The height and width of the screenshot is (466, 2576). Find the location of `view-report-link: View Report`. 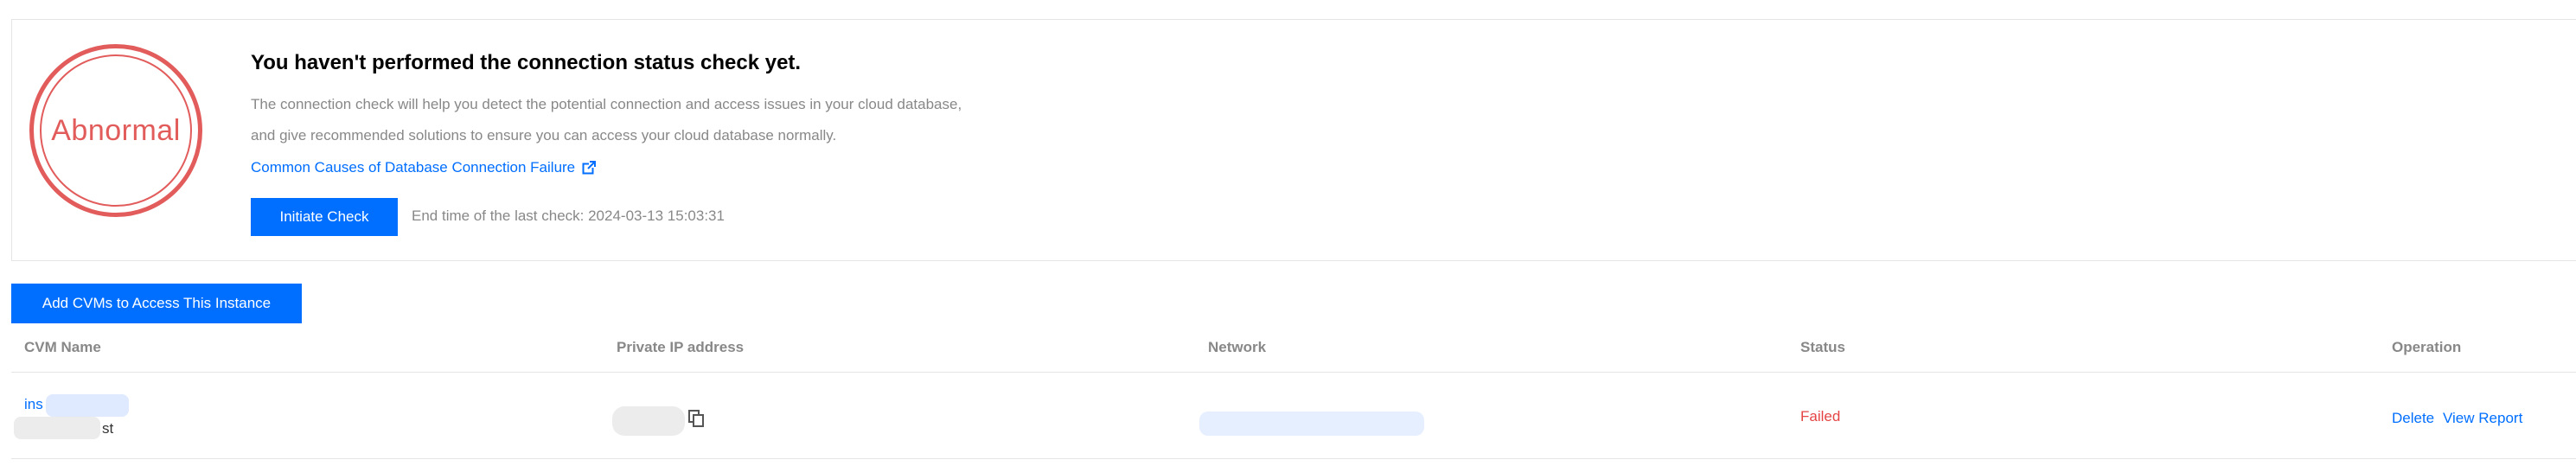

view-report-link: View Report is located at coordinates (2483, 418).